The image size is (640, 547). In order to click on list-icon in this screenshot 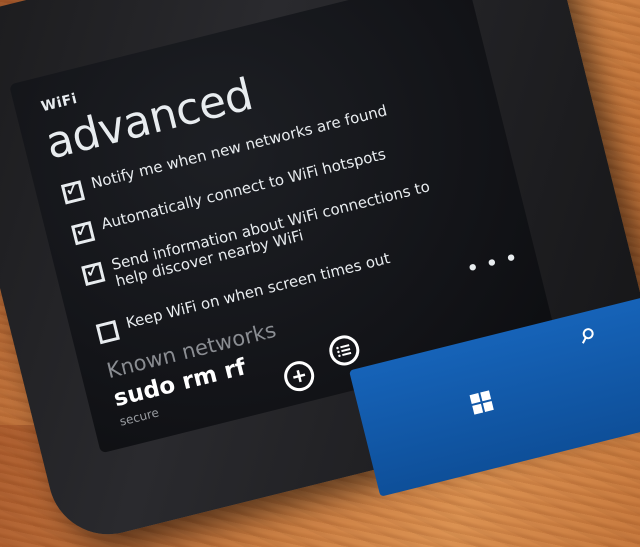, I will do `click(344, 350)`.